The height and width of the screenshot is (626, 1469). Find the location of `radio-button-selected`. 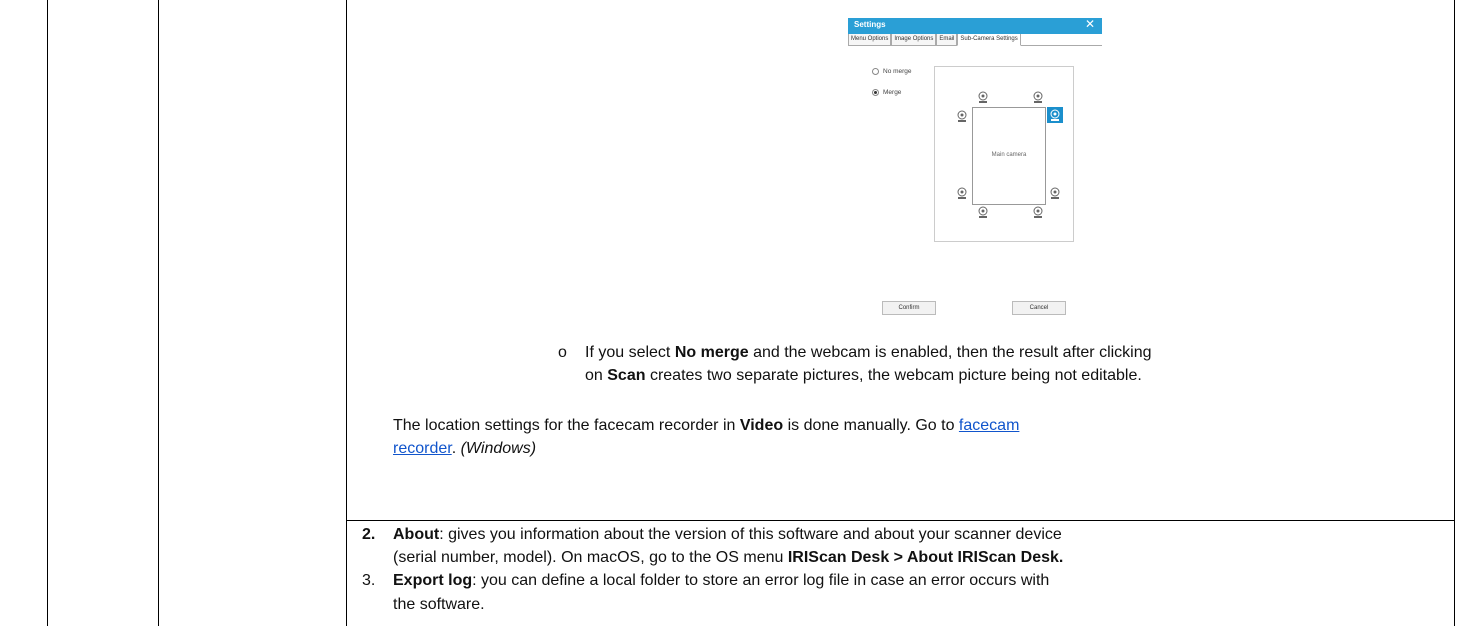

radio-button-selected is located at coordinates (875, 92).